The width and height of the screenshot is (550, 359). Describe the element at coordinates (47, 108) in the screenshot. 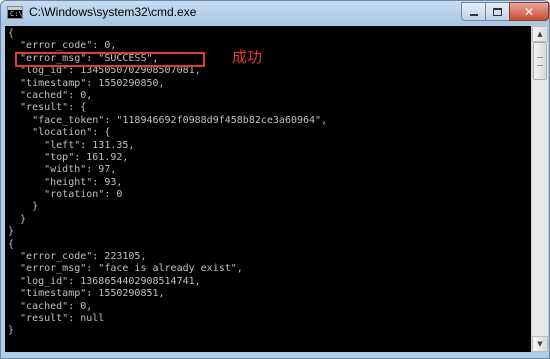

I see `console-line: "result": {` at that location.